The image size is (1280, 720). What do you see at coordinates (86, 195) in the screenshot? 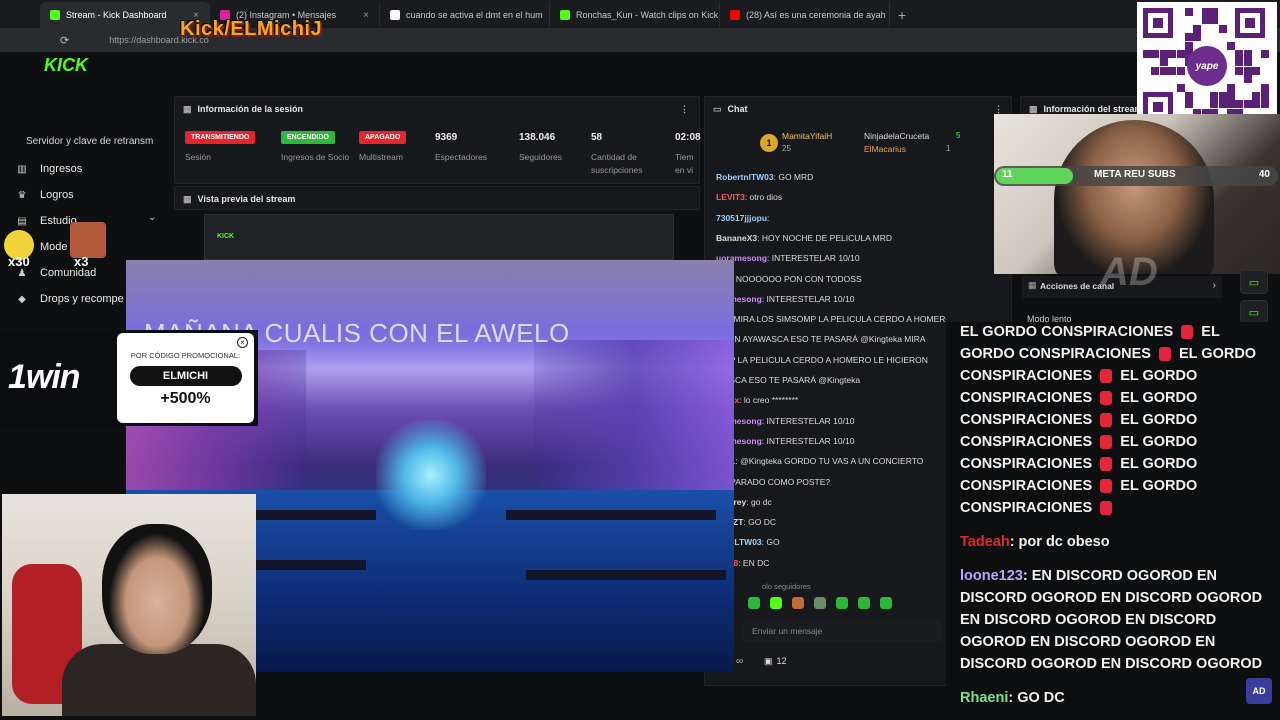
I see `sidebar-item-logros: ♛ Logros` at bounding box center [86, 195].